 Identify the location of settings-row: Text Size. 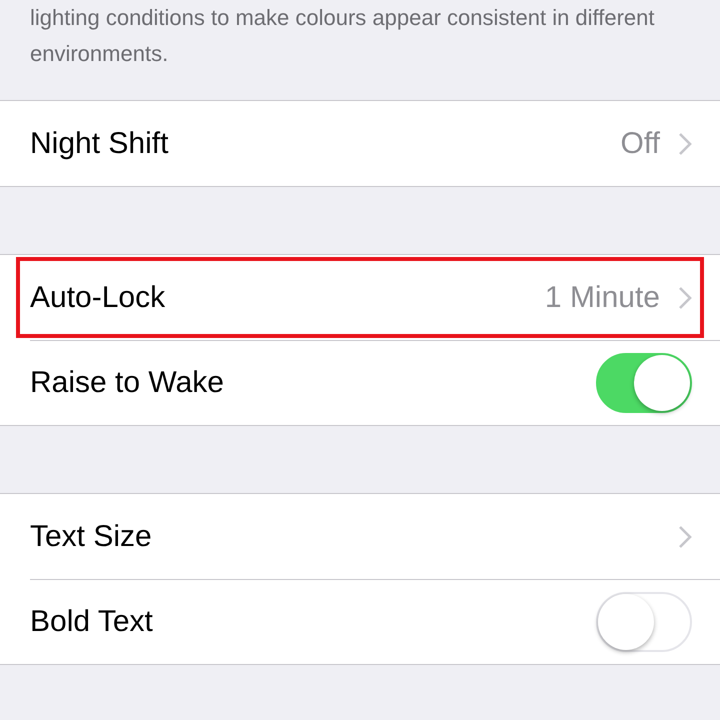
(360, 536).